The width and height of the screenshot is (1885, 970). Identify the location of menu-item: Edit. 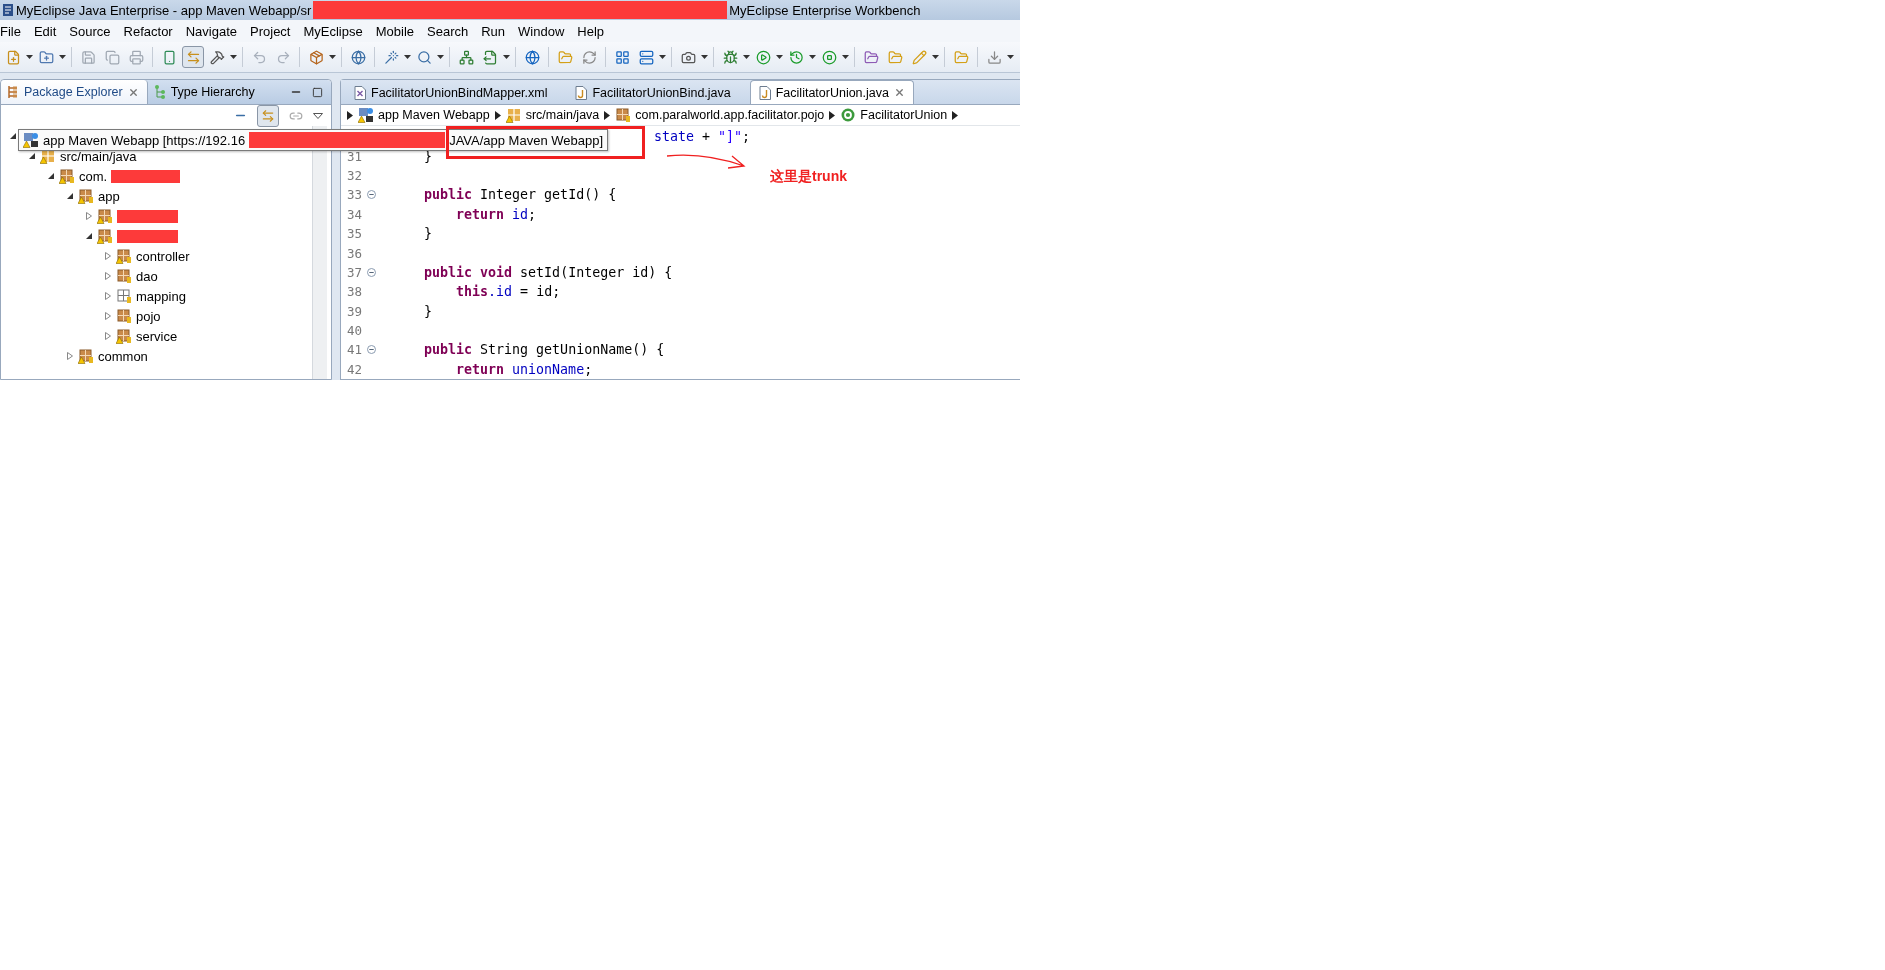
(45, 31).